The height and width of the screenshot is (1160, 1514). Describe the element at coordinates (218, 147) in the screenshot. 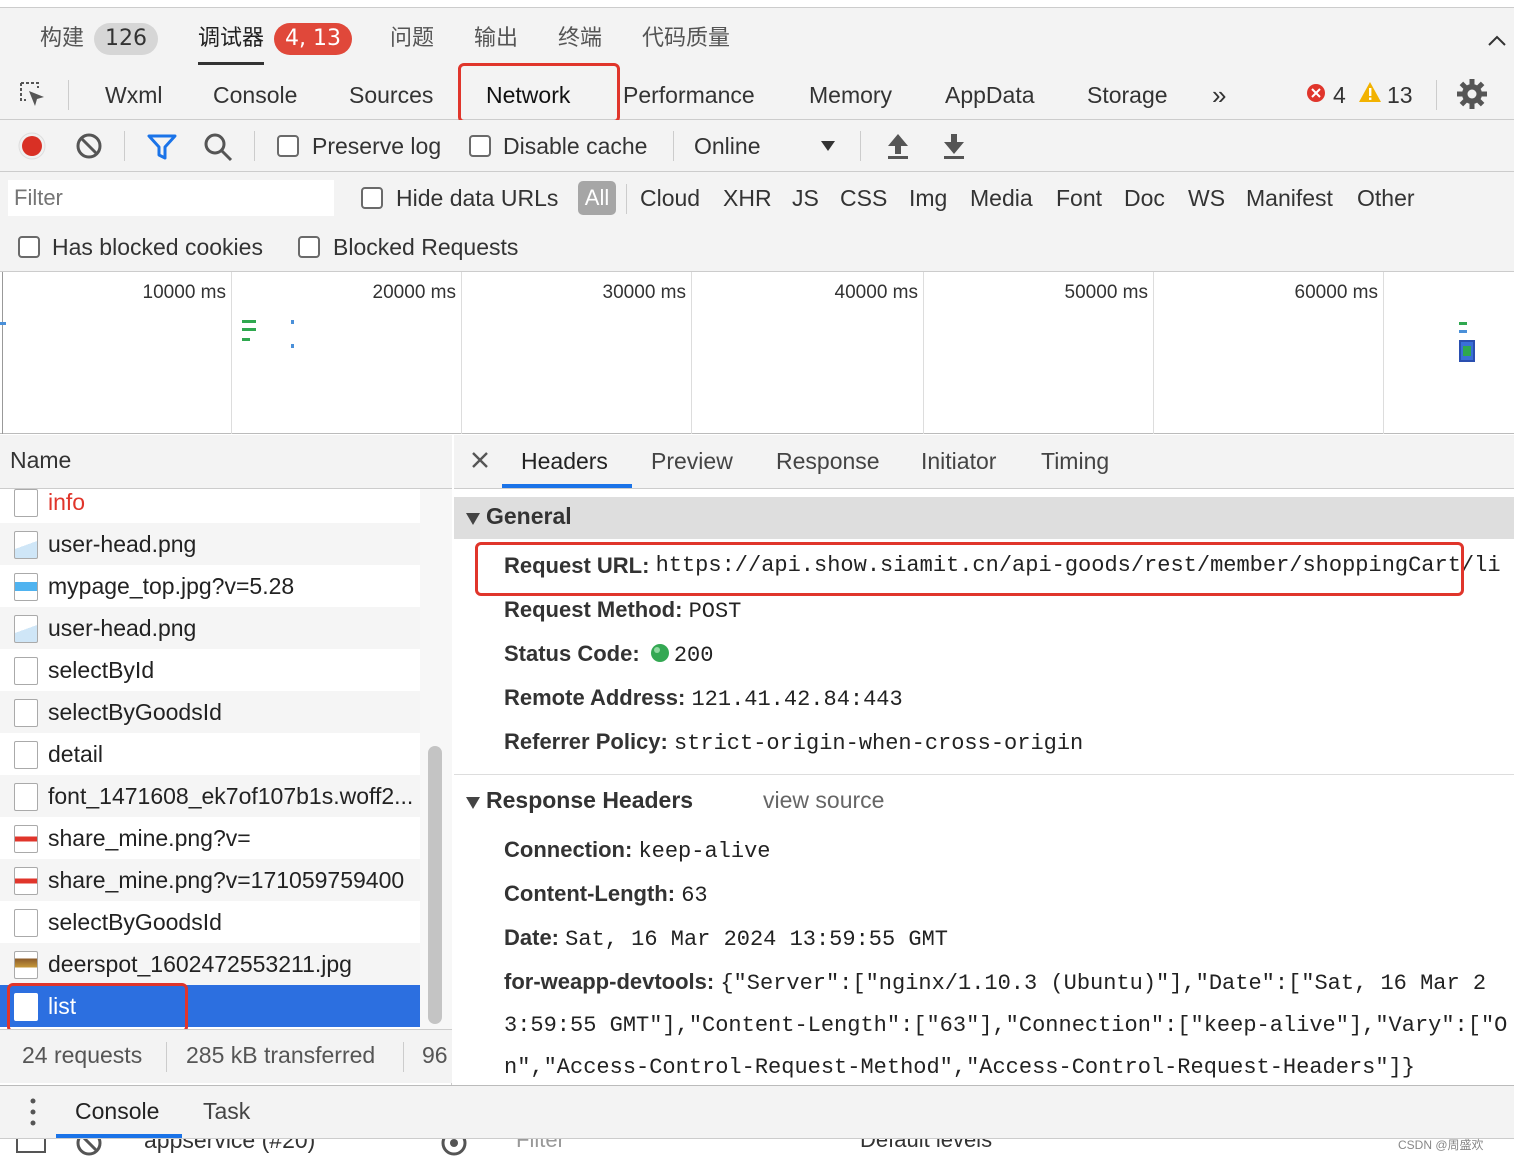

I see `search-icon` at that location.